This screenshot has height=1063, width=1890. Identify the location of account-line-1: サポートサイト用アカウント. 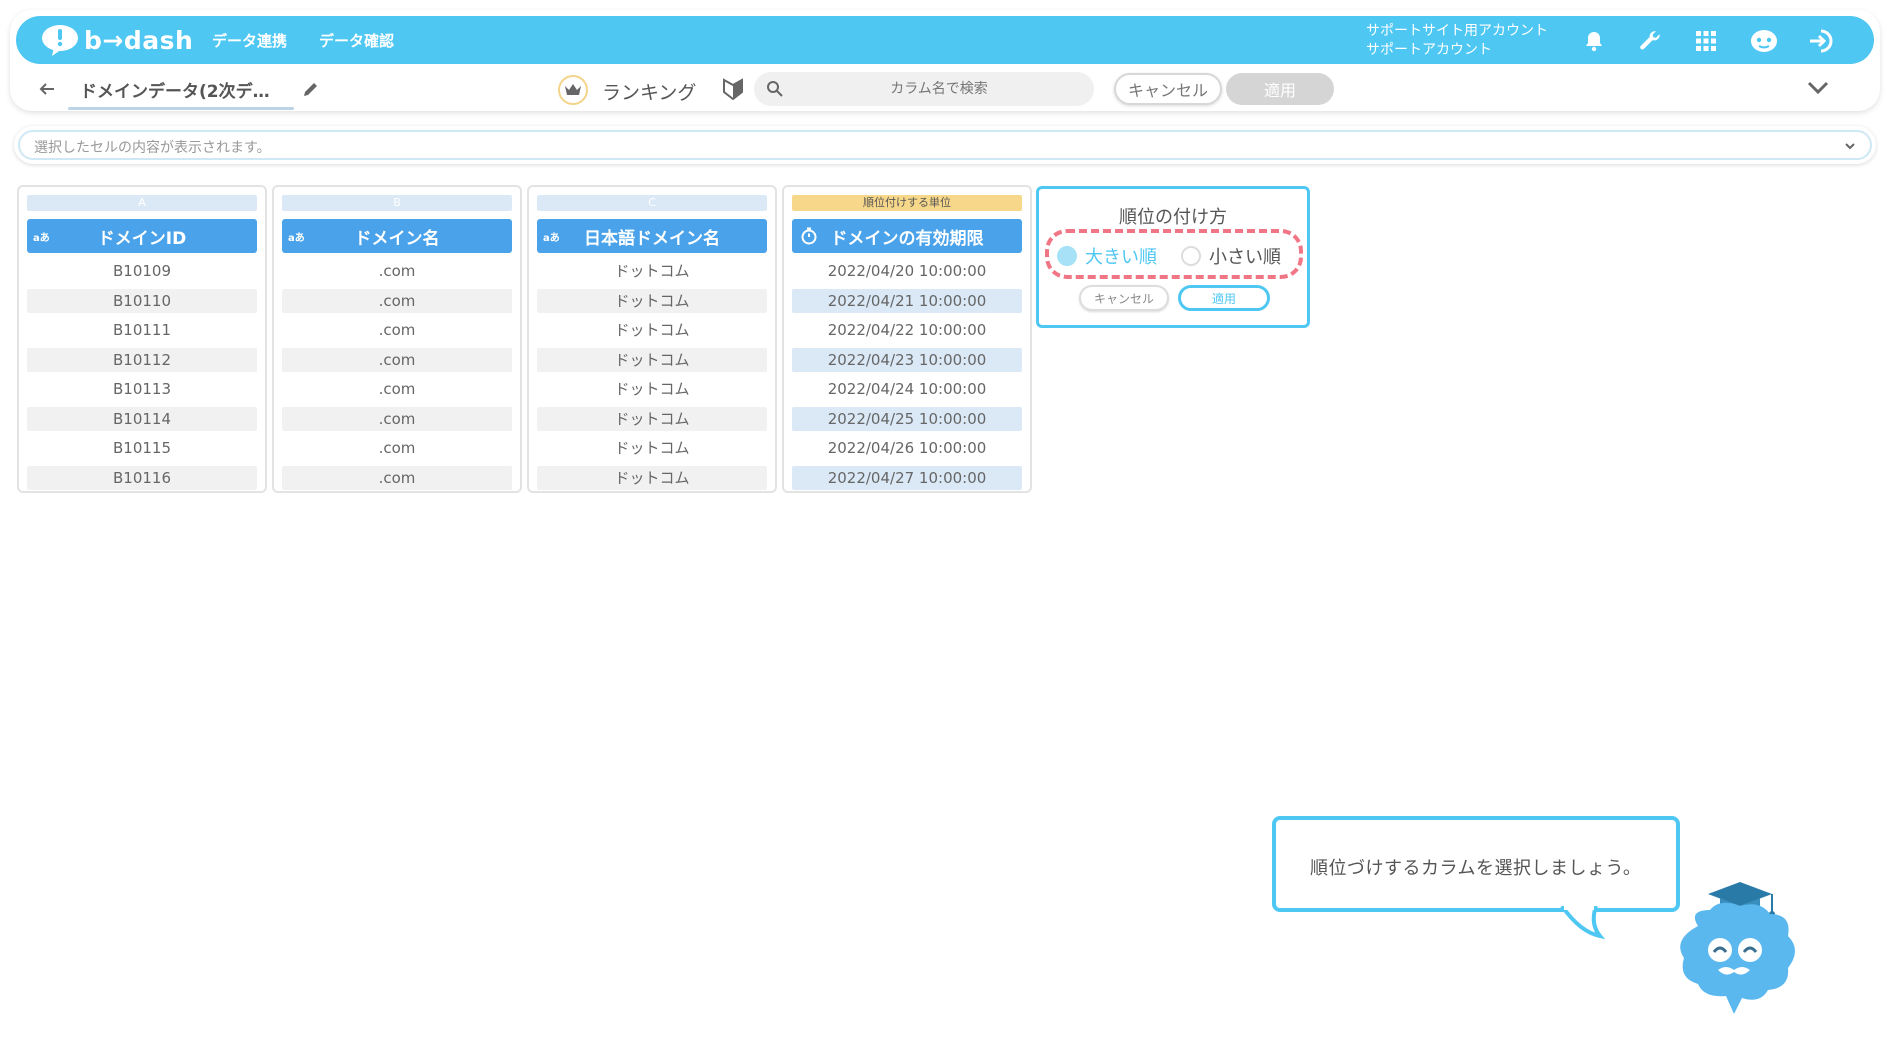
(1457, 31).